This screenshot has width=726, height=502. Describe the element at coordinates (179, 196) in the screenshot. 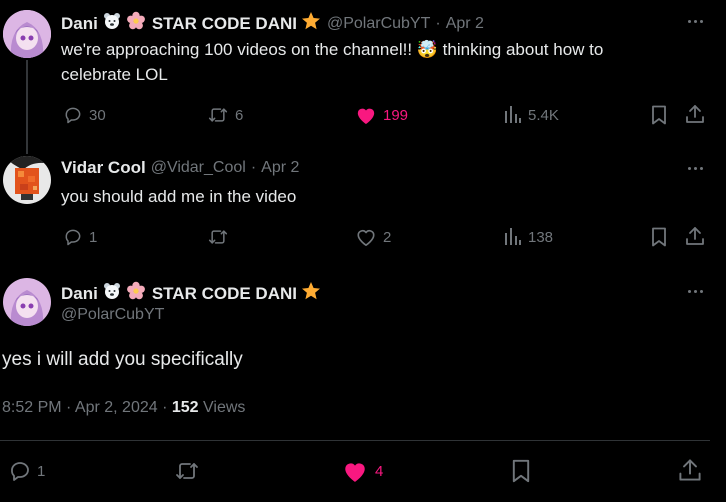

I see `tweet-text: you should add me in the video` at that location.